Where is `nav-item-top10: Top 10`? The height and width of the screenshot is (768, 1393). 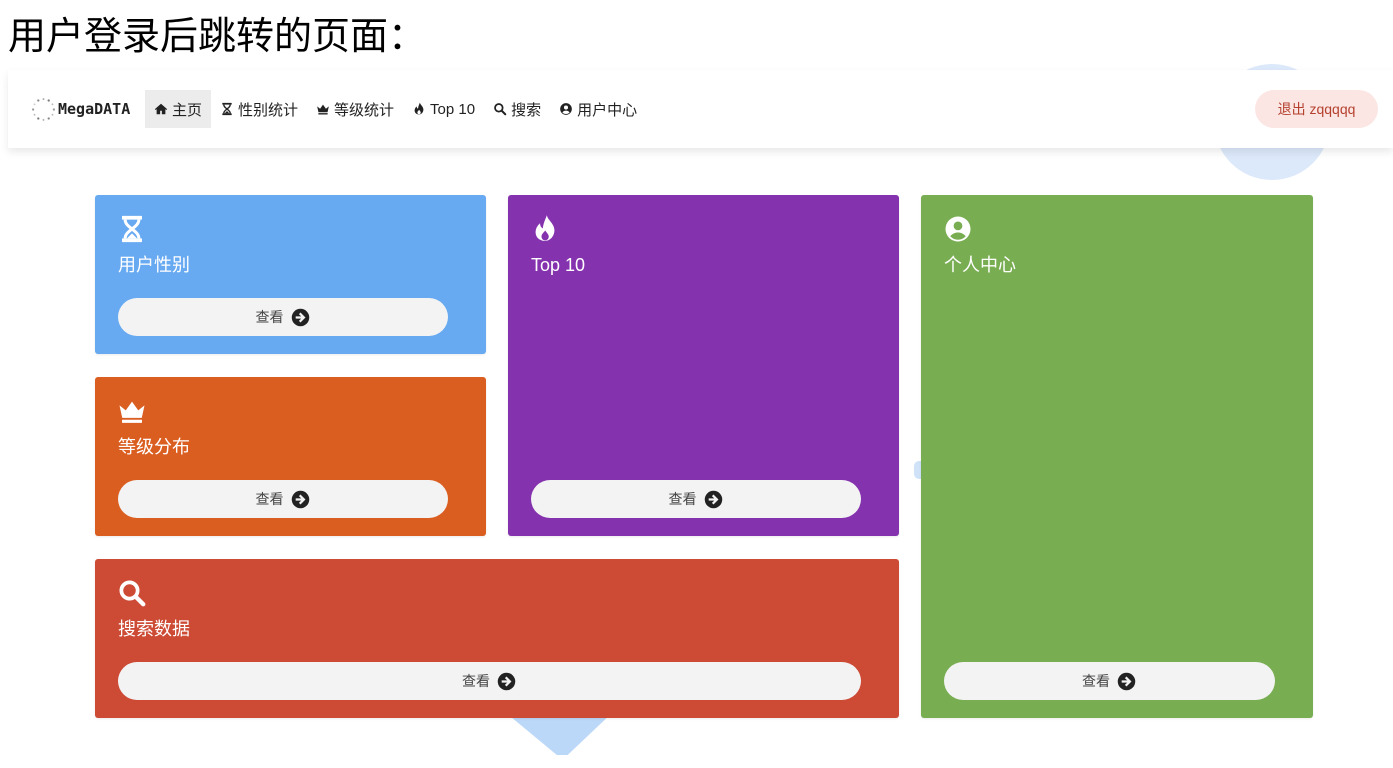 nav-item-top10: Top 10 is located at coordinates (443, 109).